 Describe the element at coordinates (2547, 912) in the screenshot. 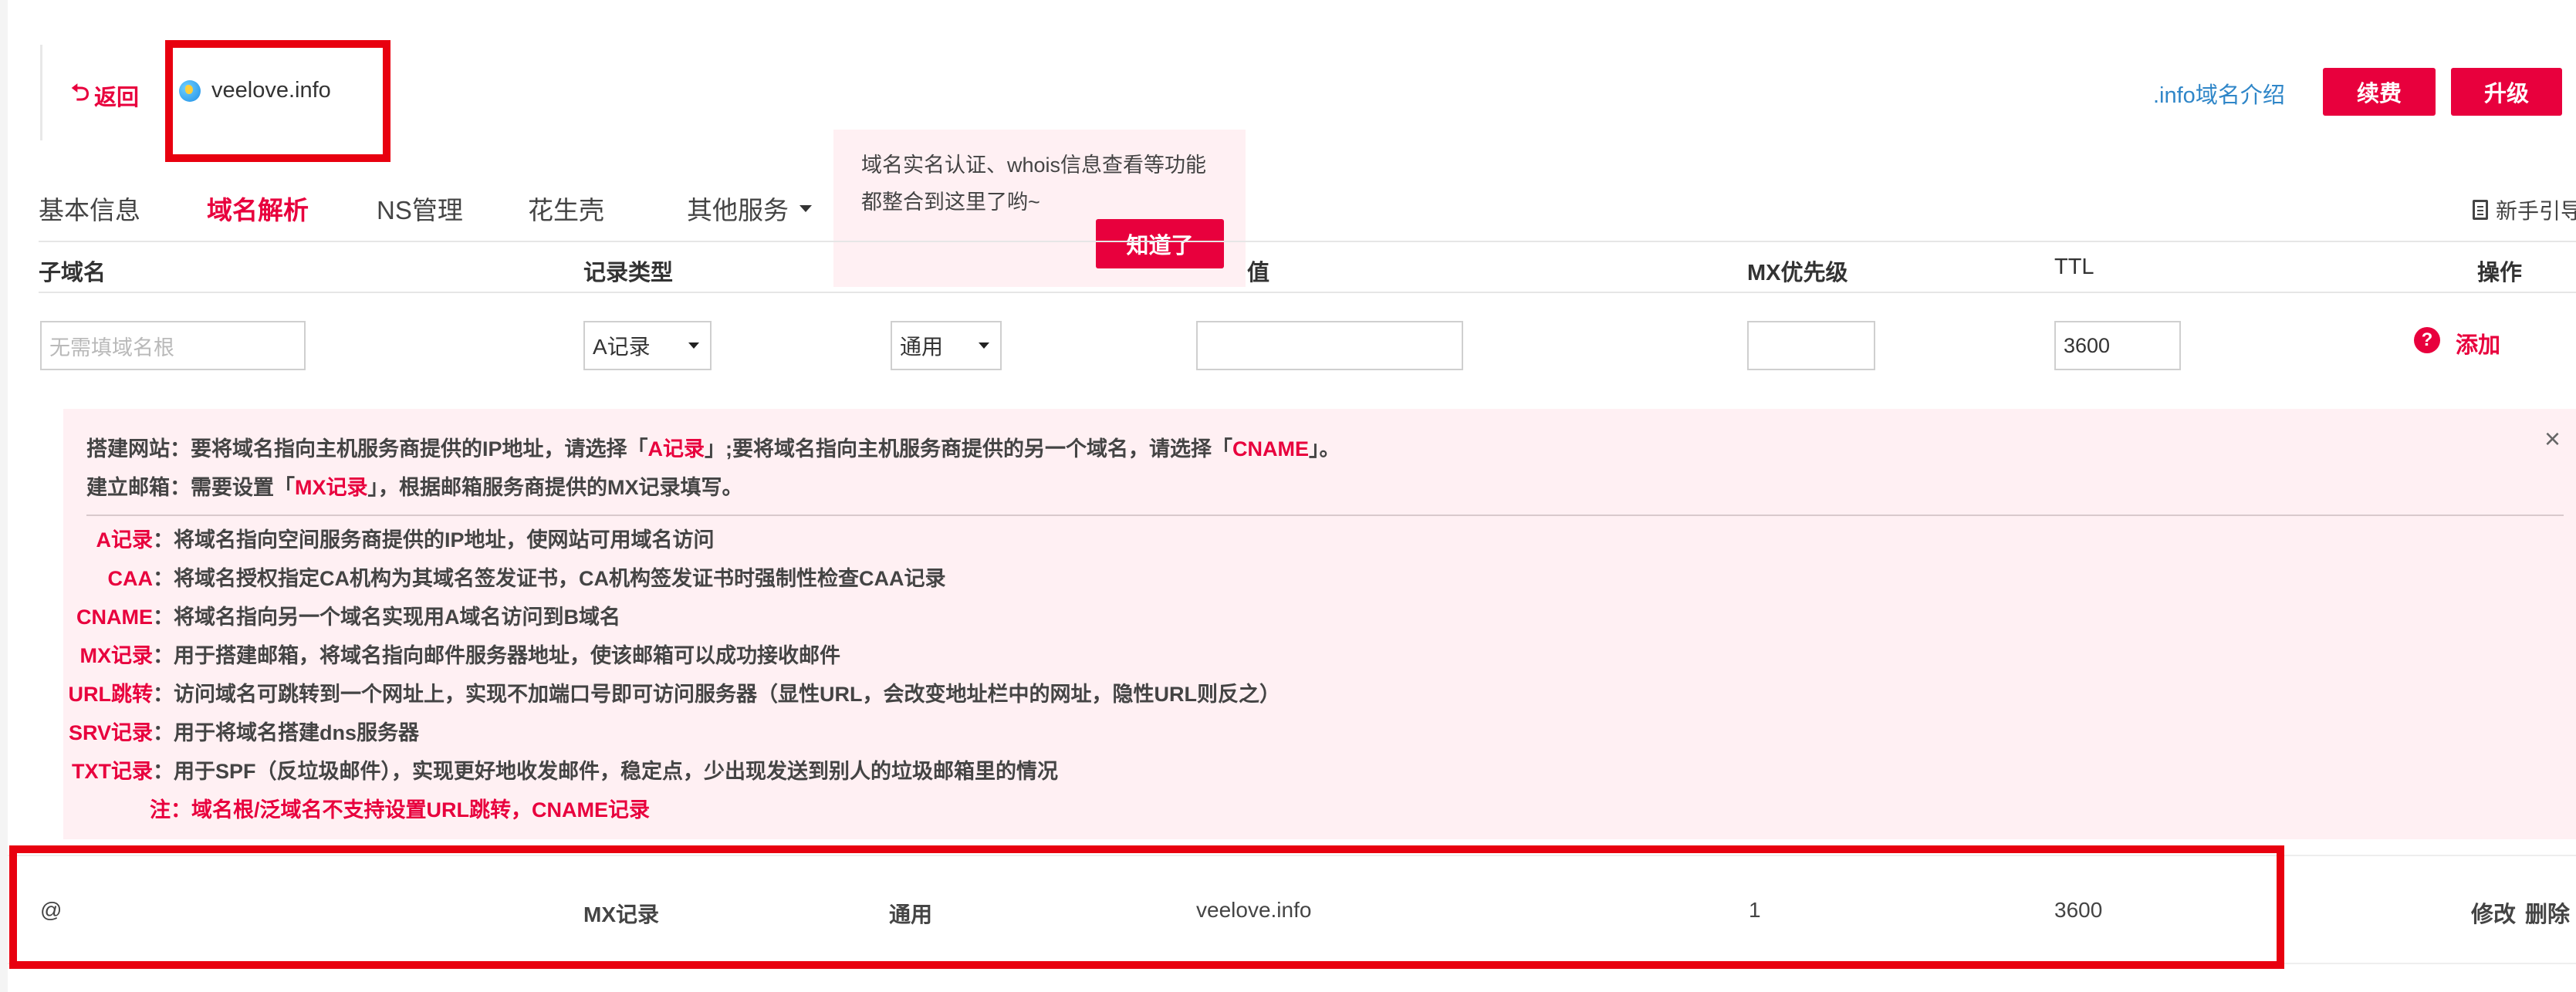

I see `delete-record-button: 删除` at that location.